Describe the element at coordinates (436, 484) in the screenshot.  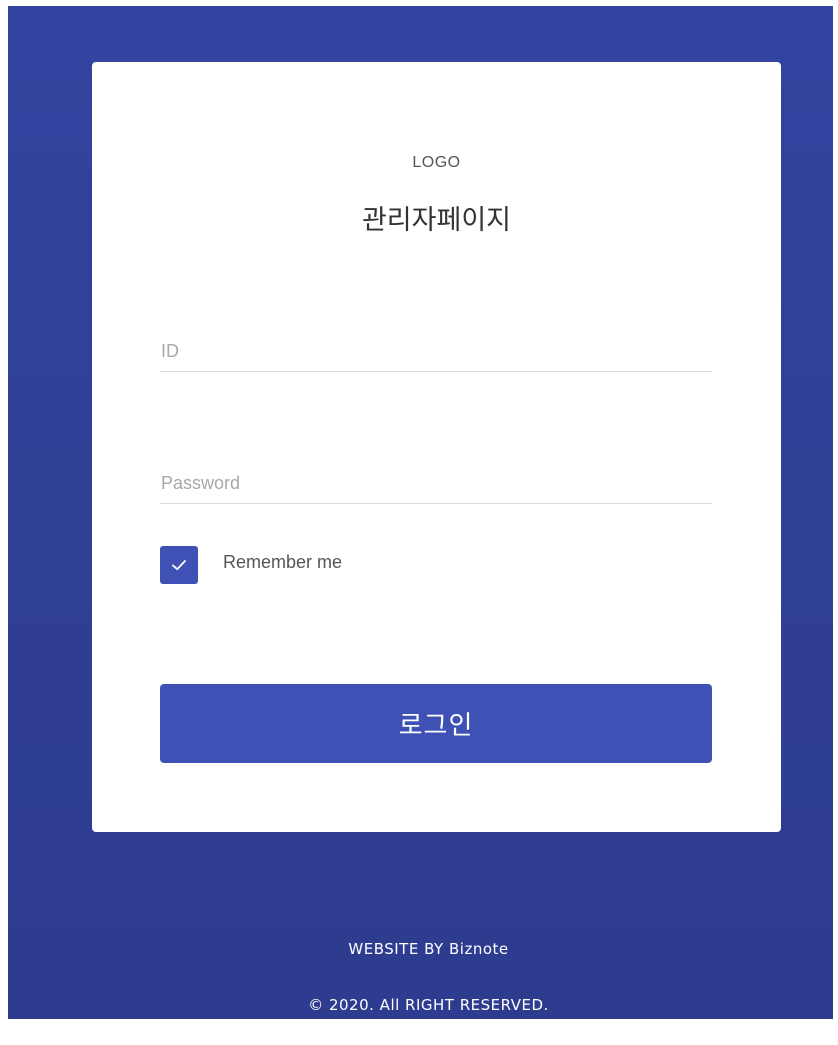
I see `password-field` at that location.